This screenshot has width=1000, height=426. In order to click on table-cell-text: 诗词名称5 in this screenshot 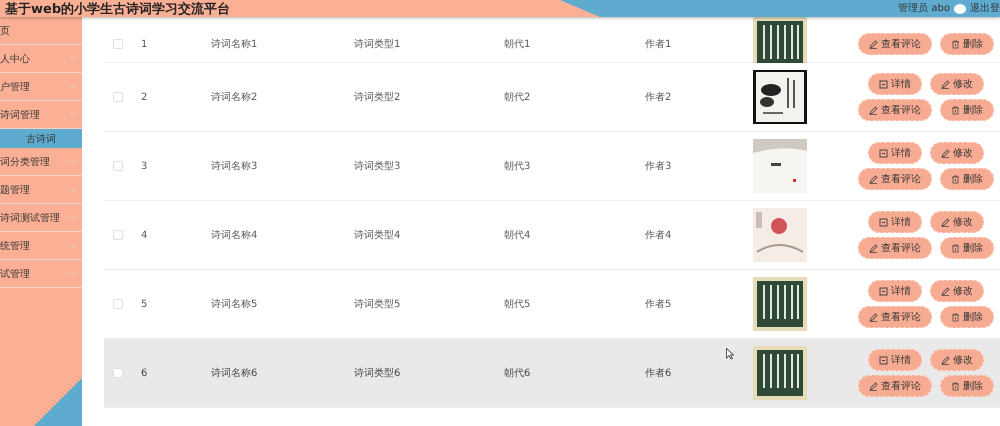, I will do `click(234, 304)`.